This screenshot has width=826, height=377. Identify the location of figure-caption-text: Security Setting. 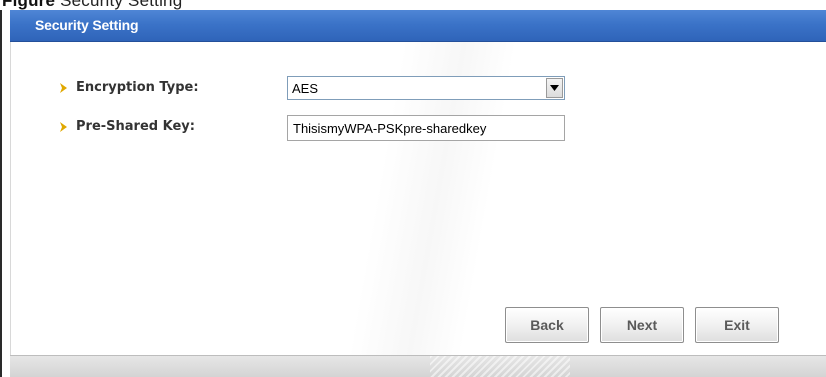
(121, 5).